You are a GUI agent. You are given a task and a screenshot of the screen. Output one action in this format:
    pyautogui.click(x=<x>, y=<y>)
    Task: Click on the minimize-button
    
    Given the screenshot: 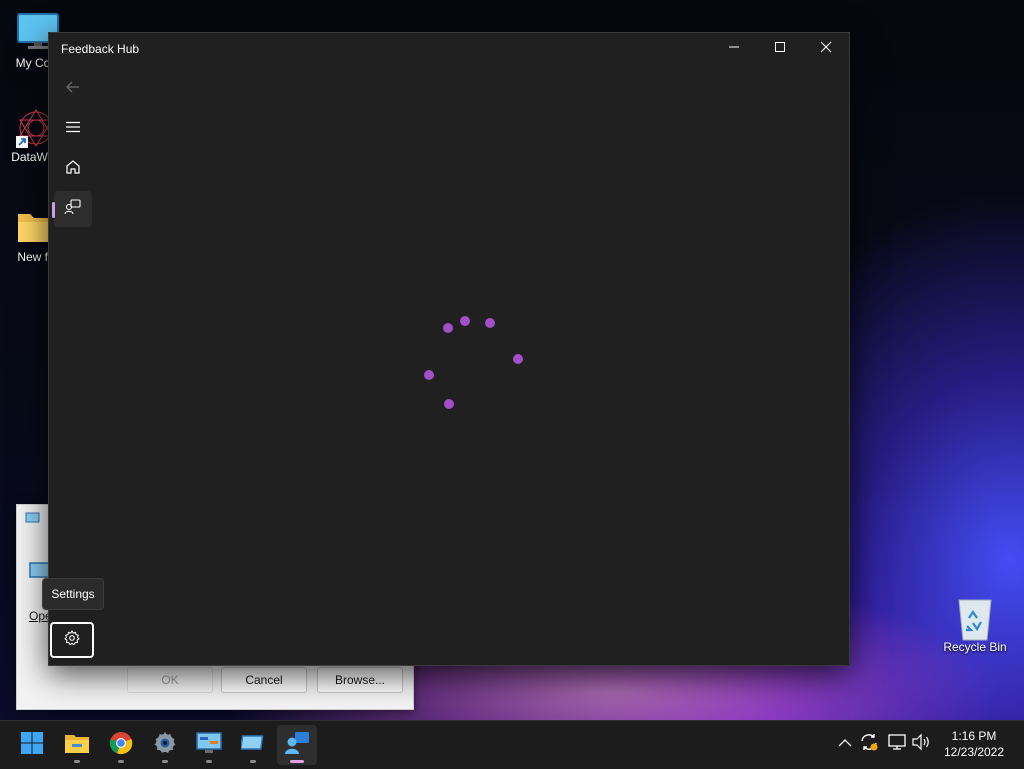 What is the action you would take?
    pyautogui.click(x=734, y=49)
    